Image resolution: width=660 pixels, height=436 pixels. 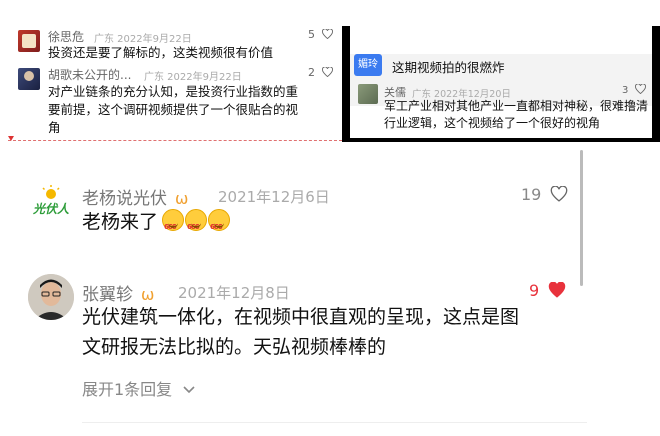 I want to click on divider-marker-icon, so click(x=11, y=138).